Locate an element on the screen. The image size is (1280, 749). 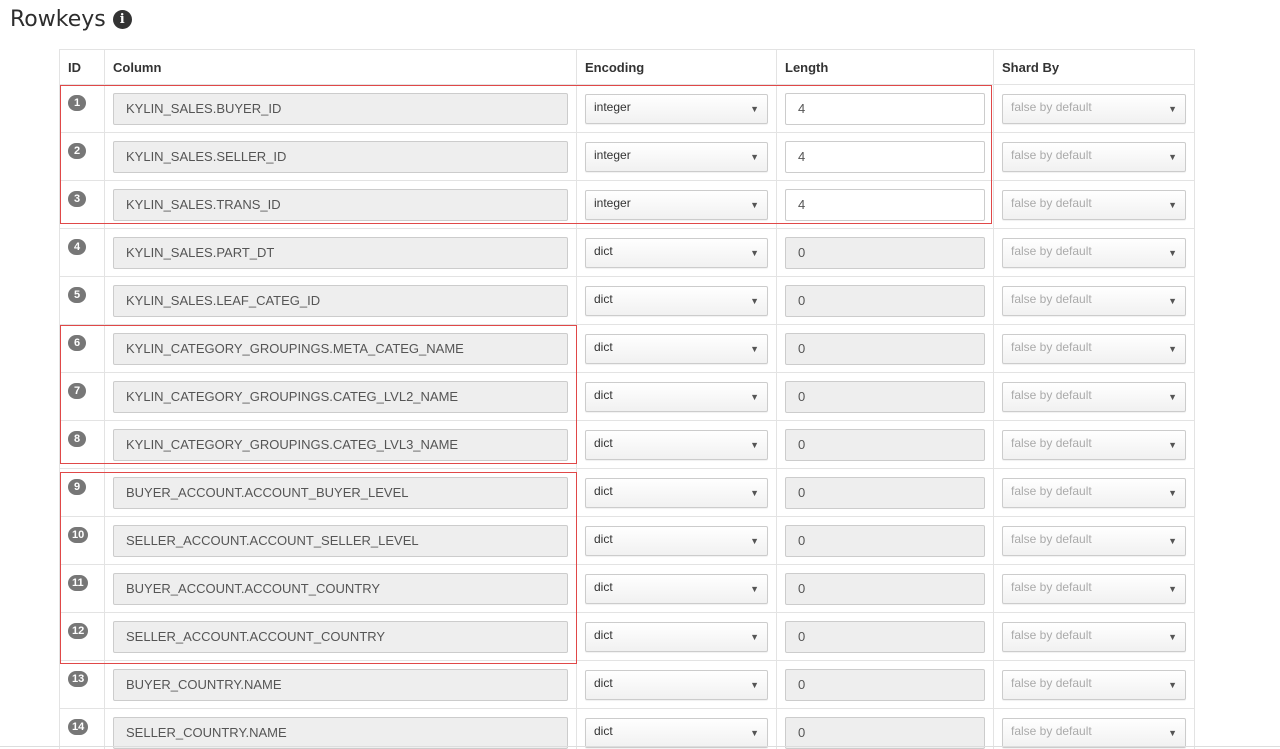
id-cell: 9 is located at coordinates (82, 492).